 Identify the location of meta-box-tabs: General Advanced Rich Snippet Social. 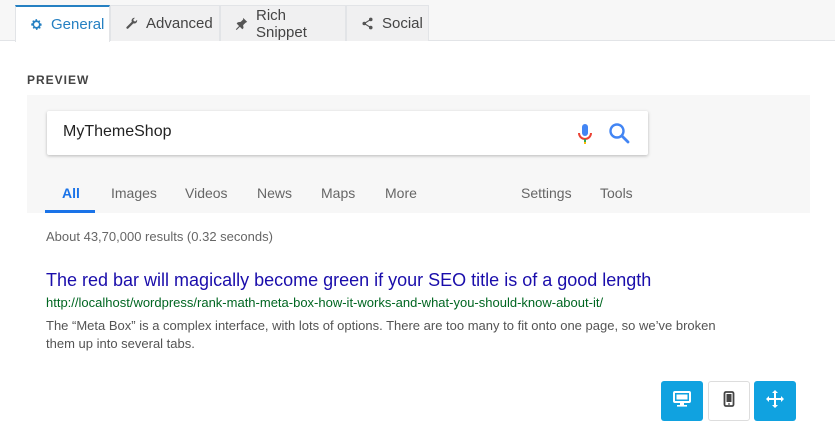
(417, 21).